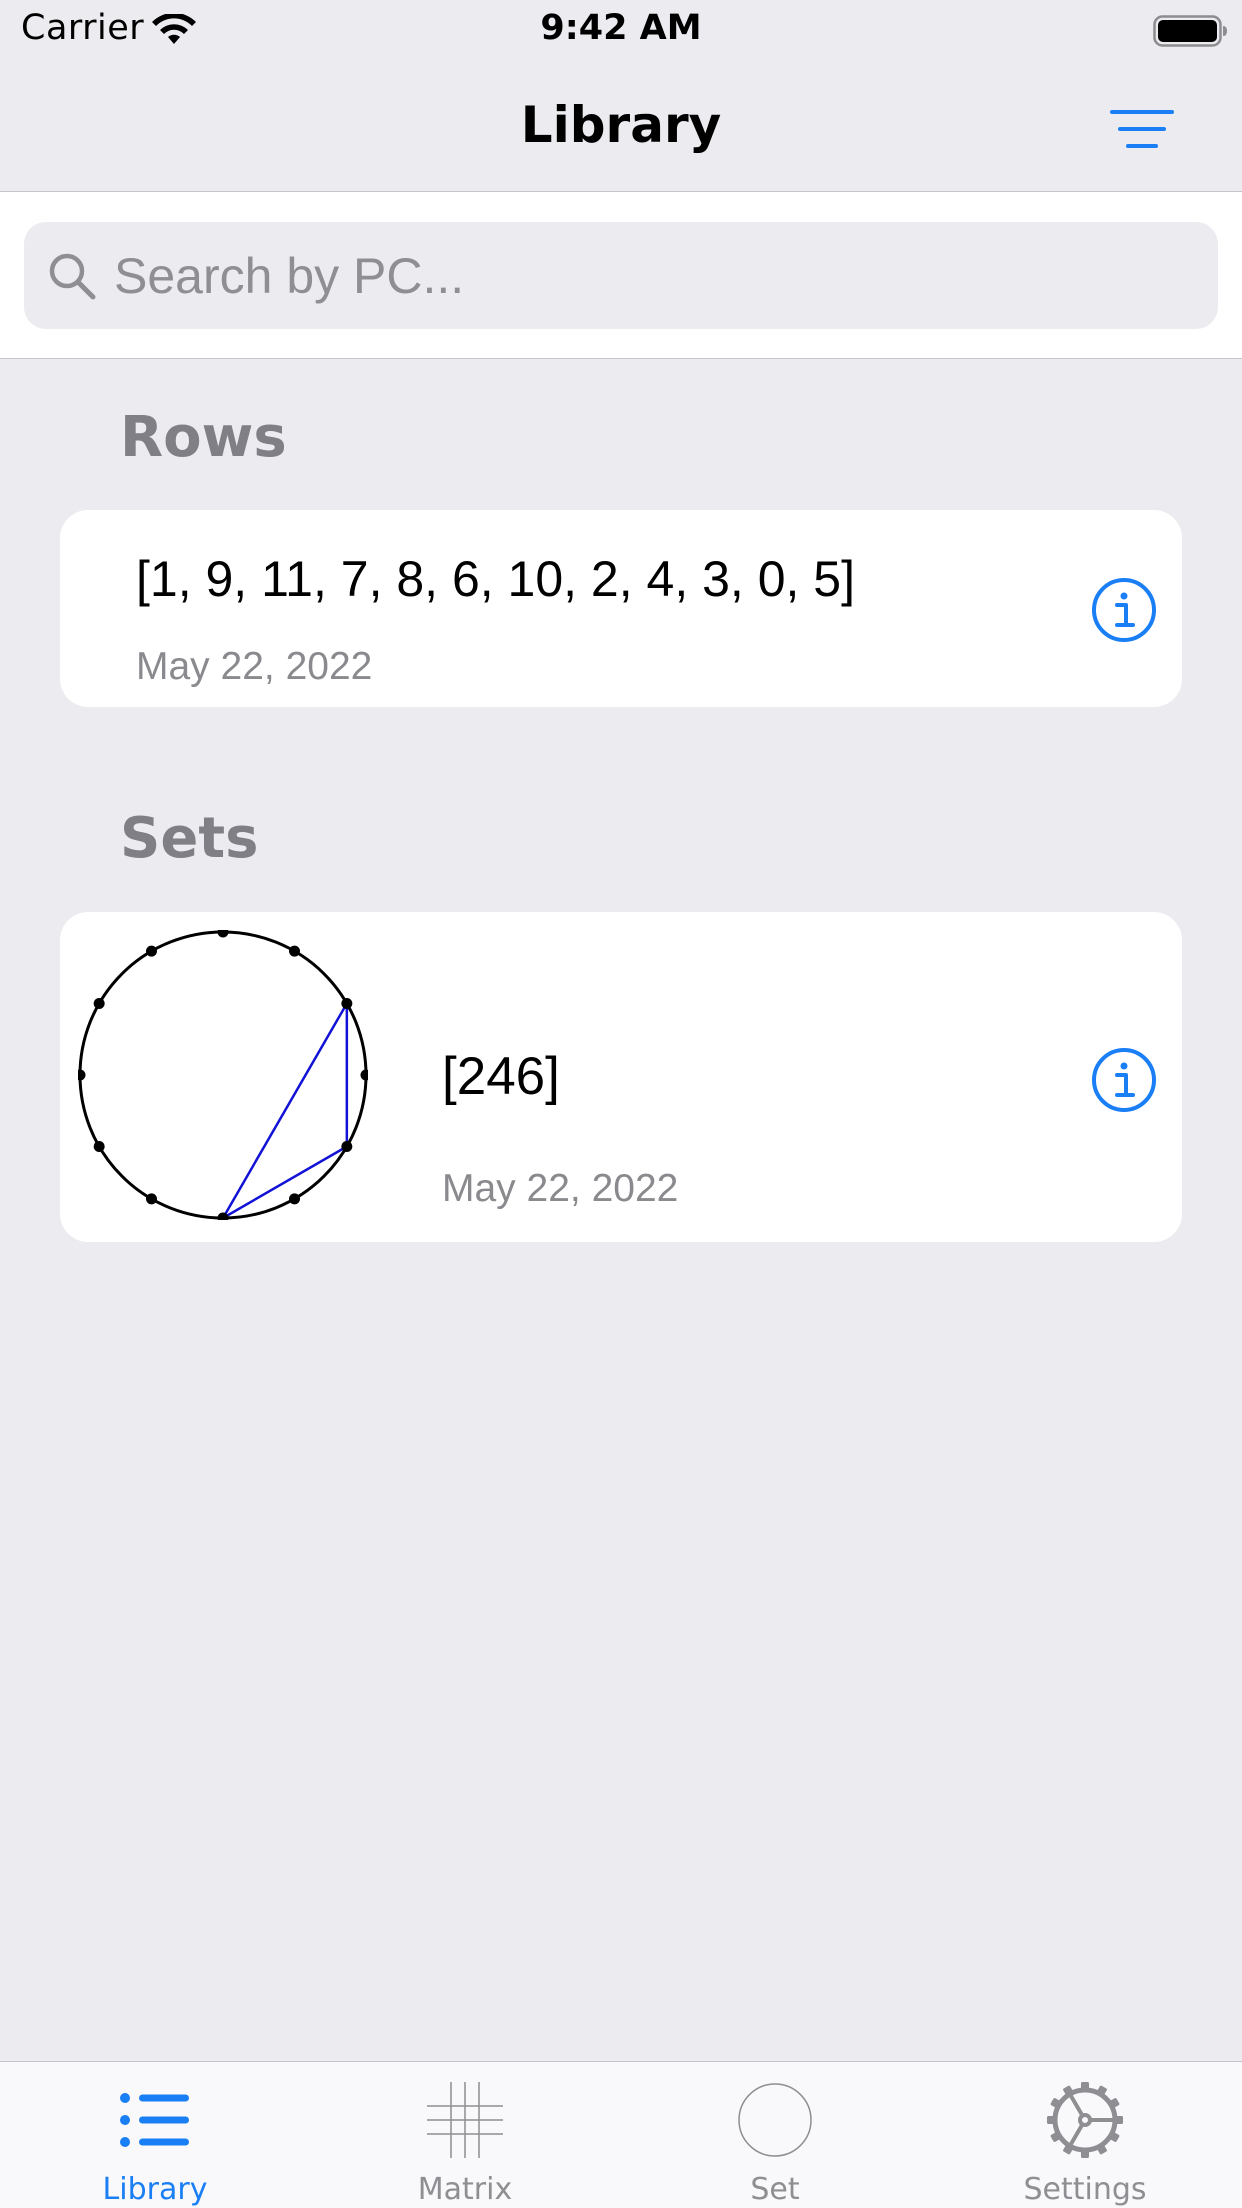 The width and height of the screenshot is (1242, 2208). Describe the element at coordinates (154, 2120) in the screenshot. I see `list-icon` at that location.